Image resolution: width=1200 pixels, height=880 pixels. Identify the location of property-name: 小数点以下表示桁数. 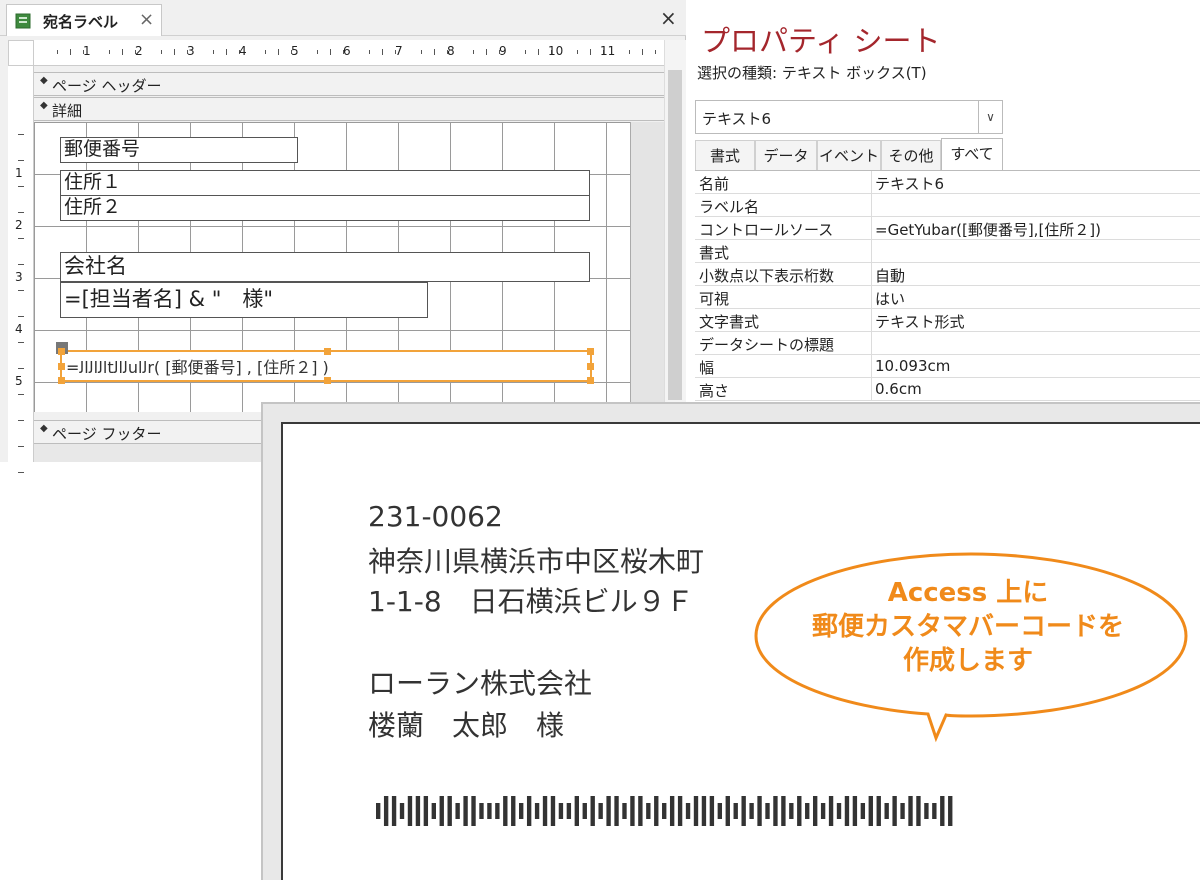
(767, 276).